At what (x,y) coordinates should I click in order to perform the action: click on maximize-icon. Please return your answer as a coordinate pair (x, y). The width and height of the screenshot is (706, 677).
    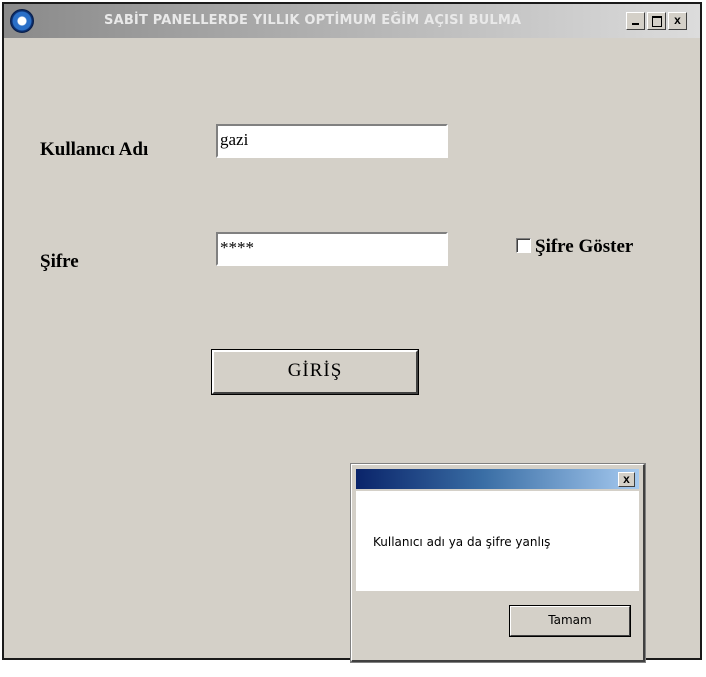
    Looking at the image, I should click on (657, 21).